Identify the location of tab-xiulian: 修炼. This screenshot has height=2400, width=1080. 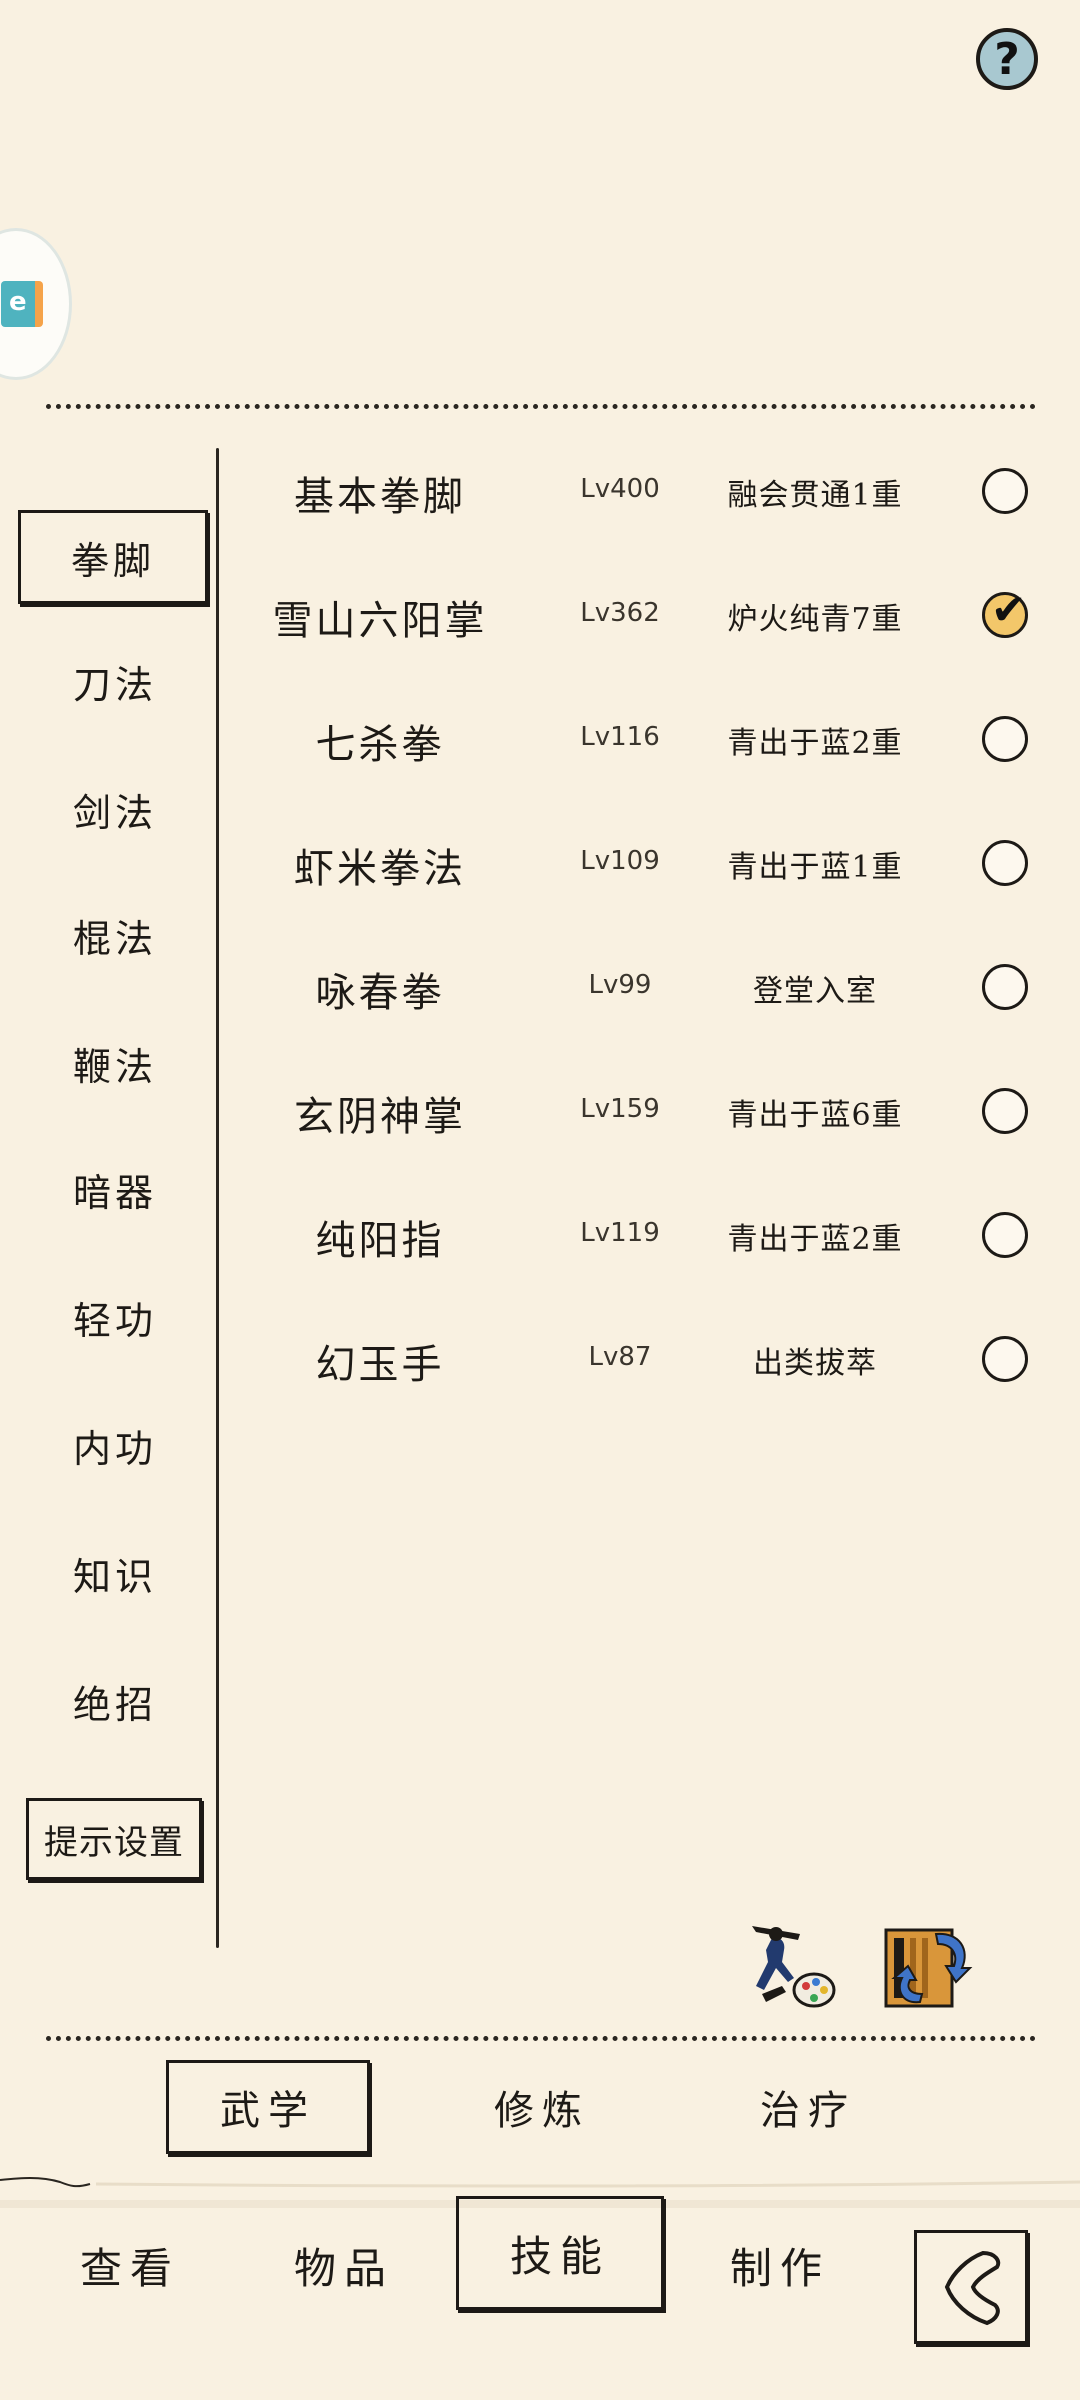
(542, 2107).